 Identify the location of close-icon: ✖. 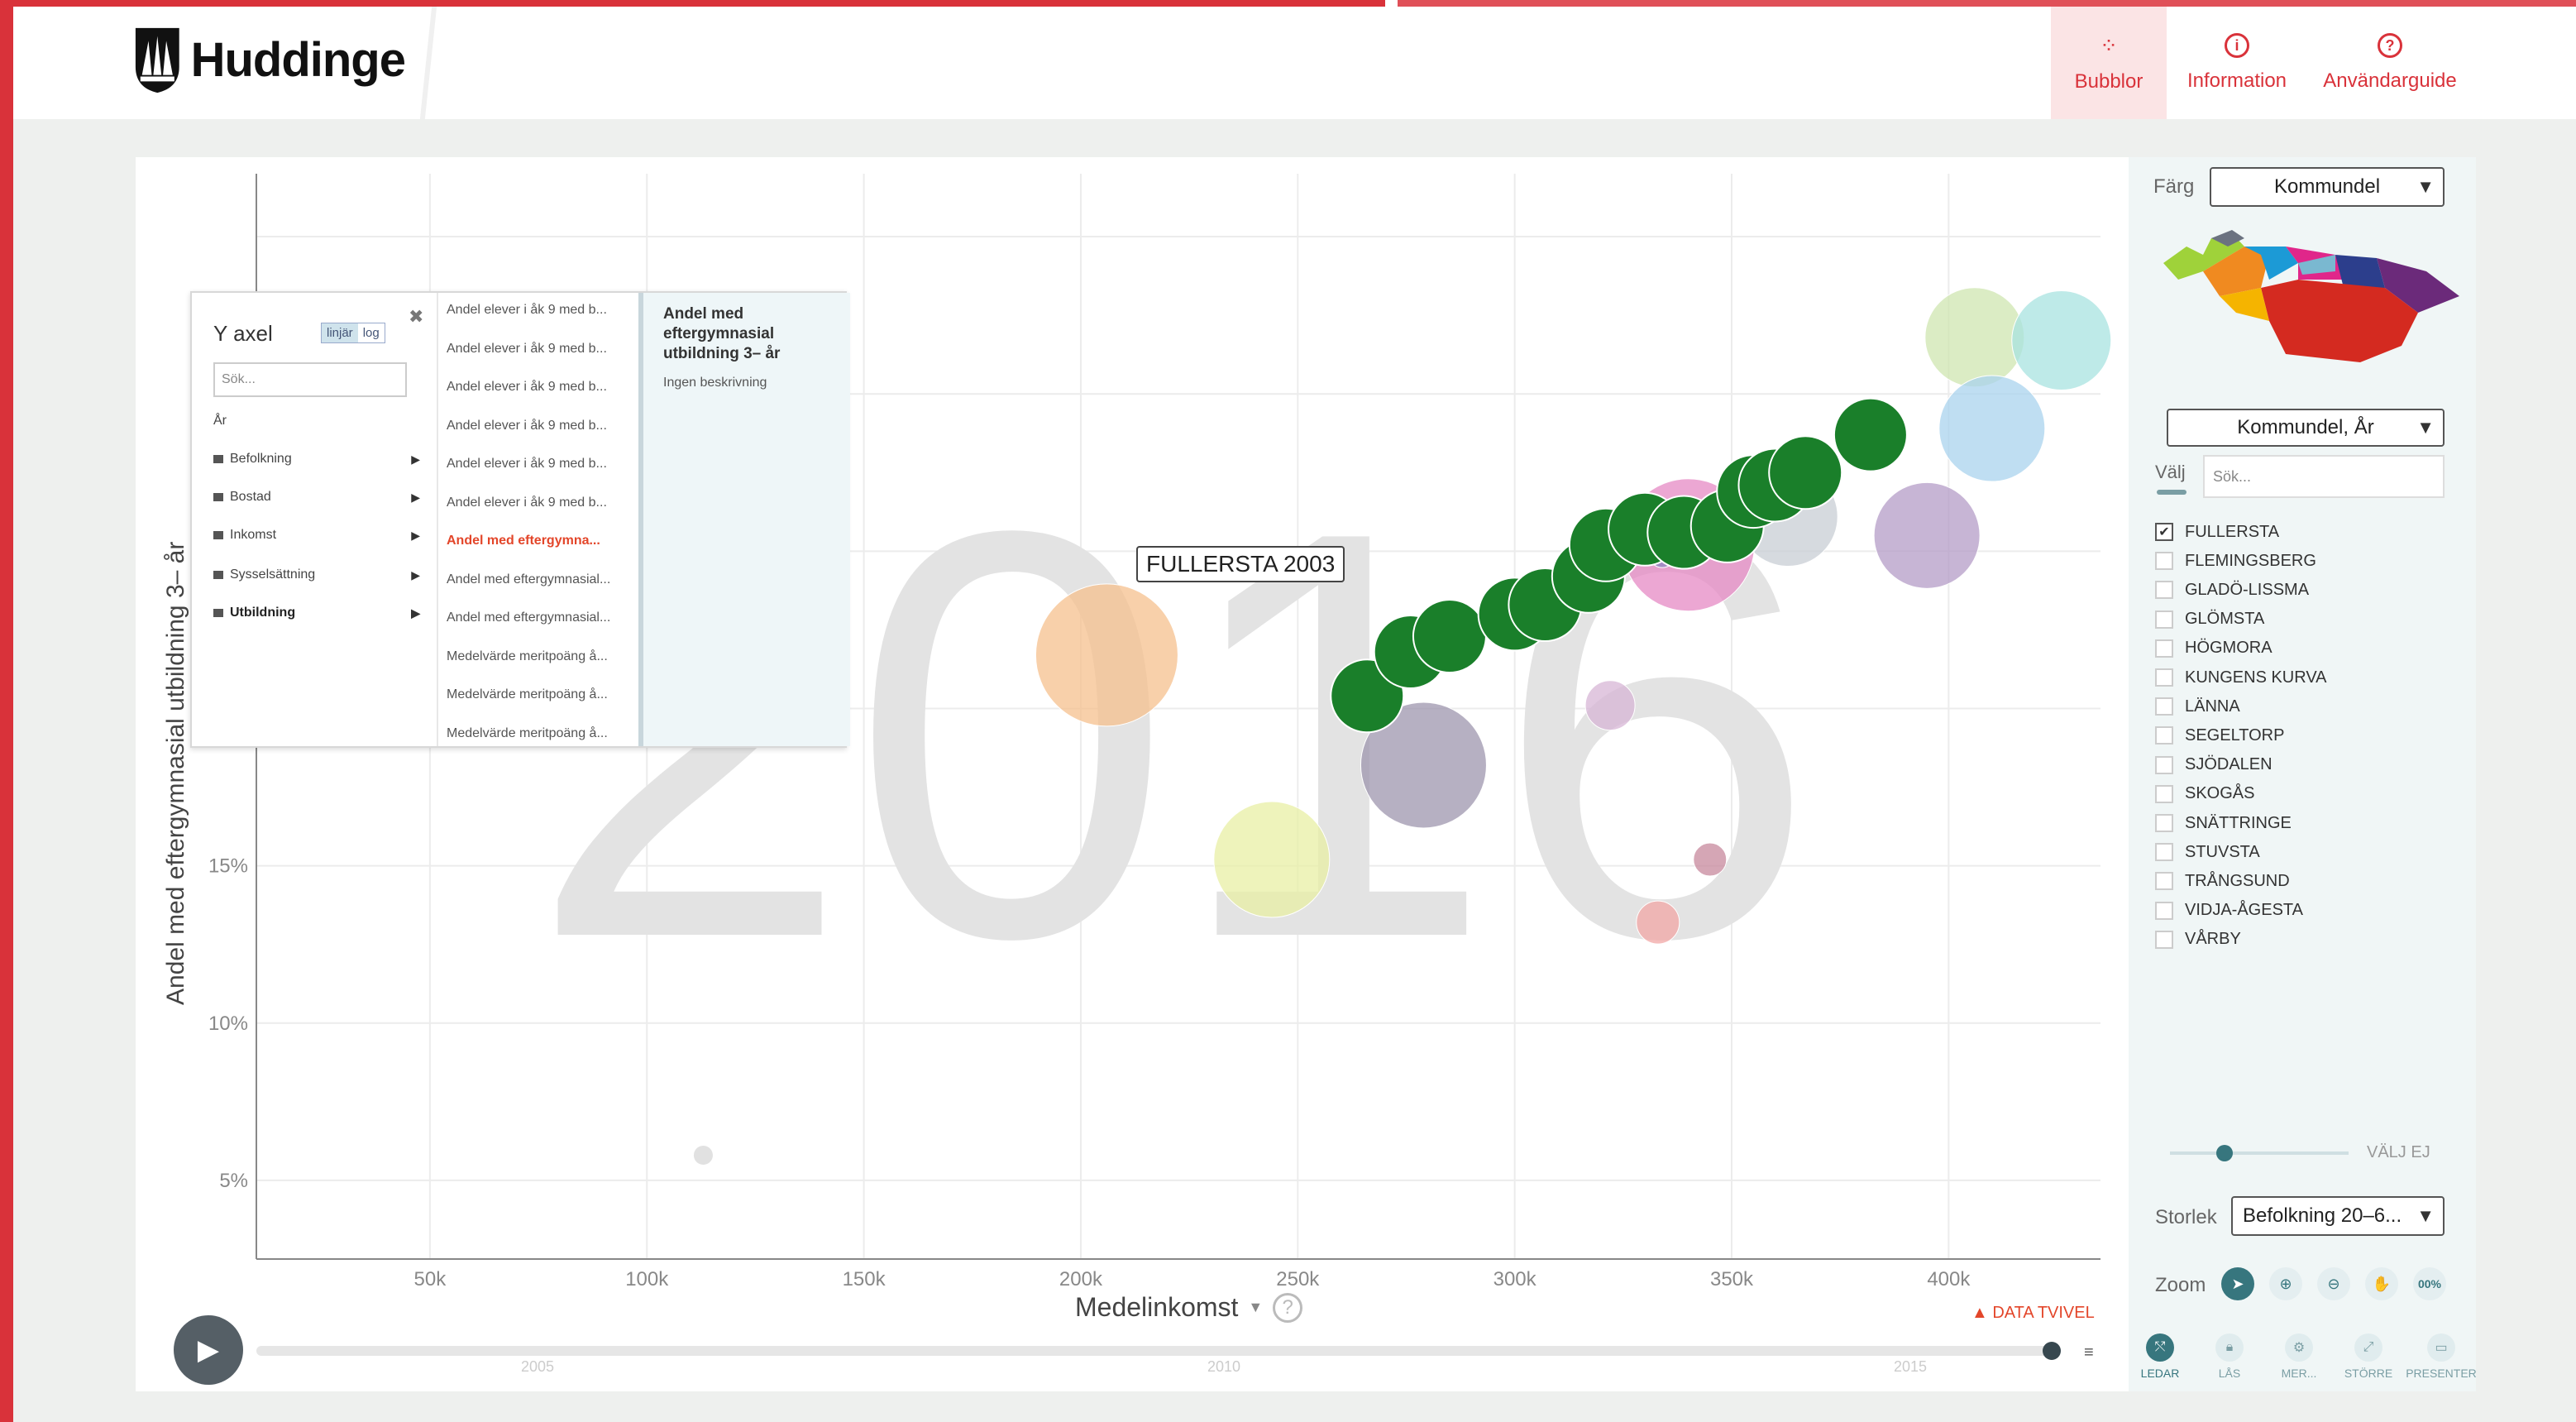
(416, 317).